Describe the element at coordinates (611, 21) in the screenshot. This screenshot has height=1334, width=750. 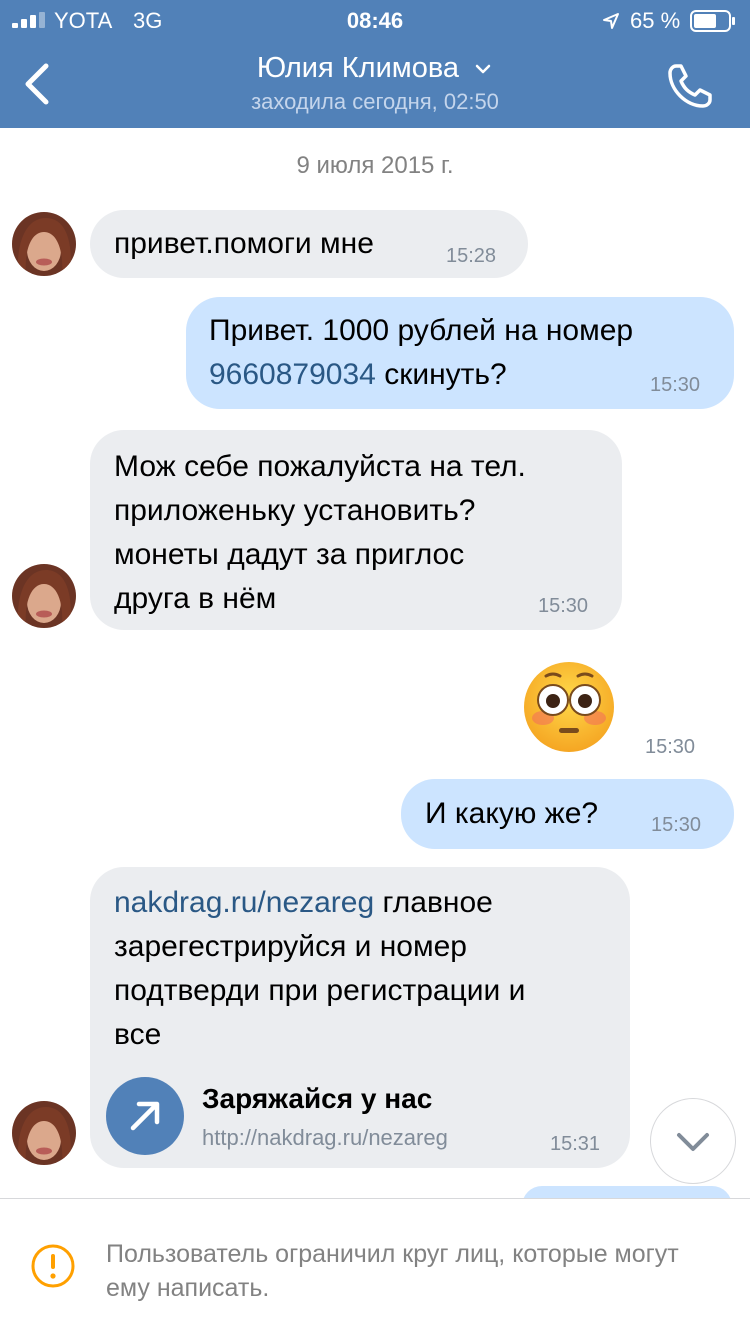
I see `location-arrow-icon` at that location.